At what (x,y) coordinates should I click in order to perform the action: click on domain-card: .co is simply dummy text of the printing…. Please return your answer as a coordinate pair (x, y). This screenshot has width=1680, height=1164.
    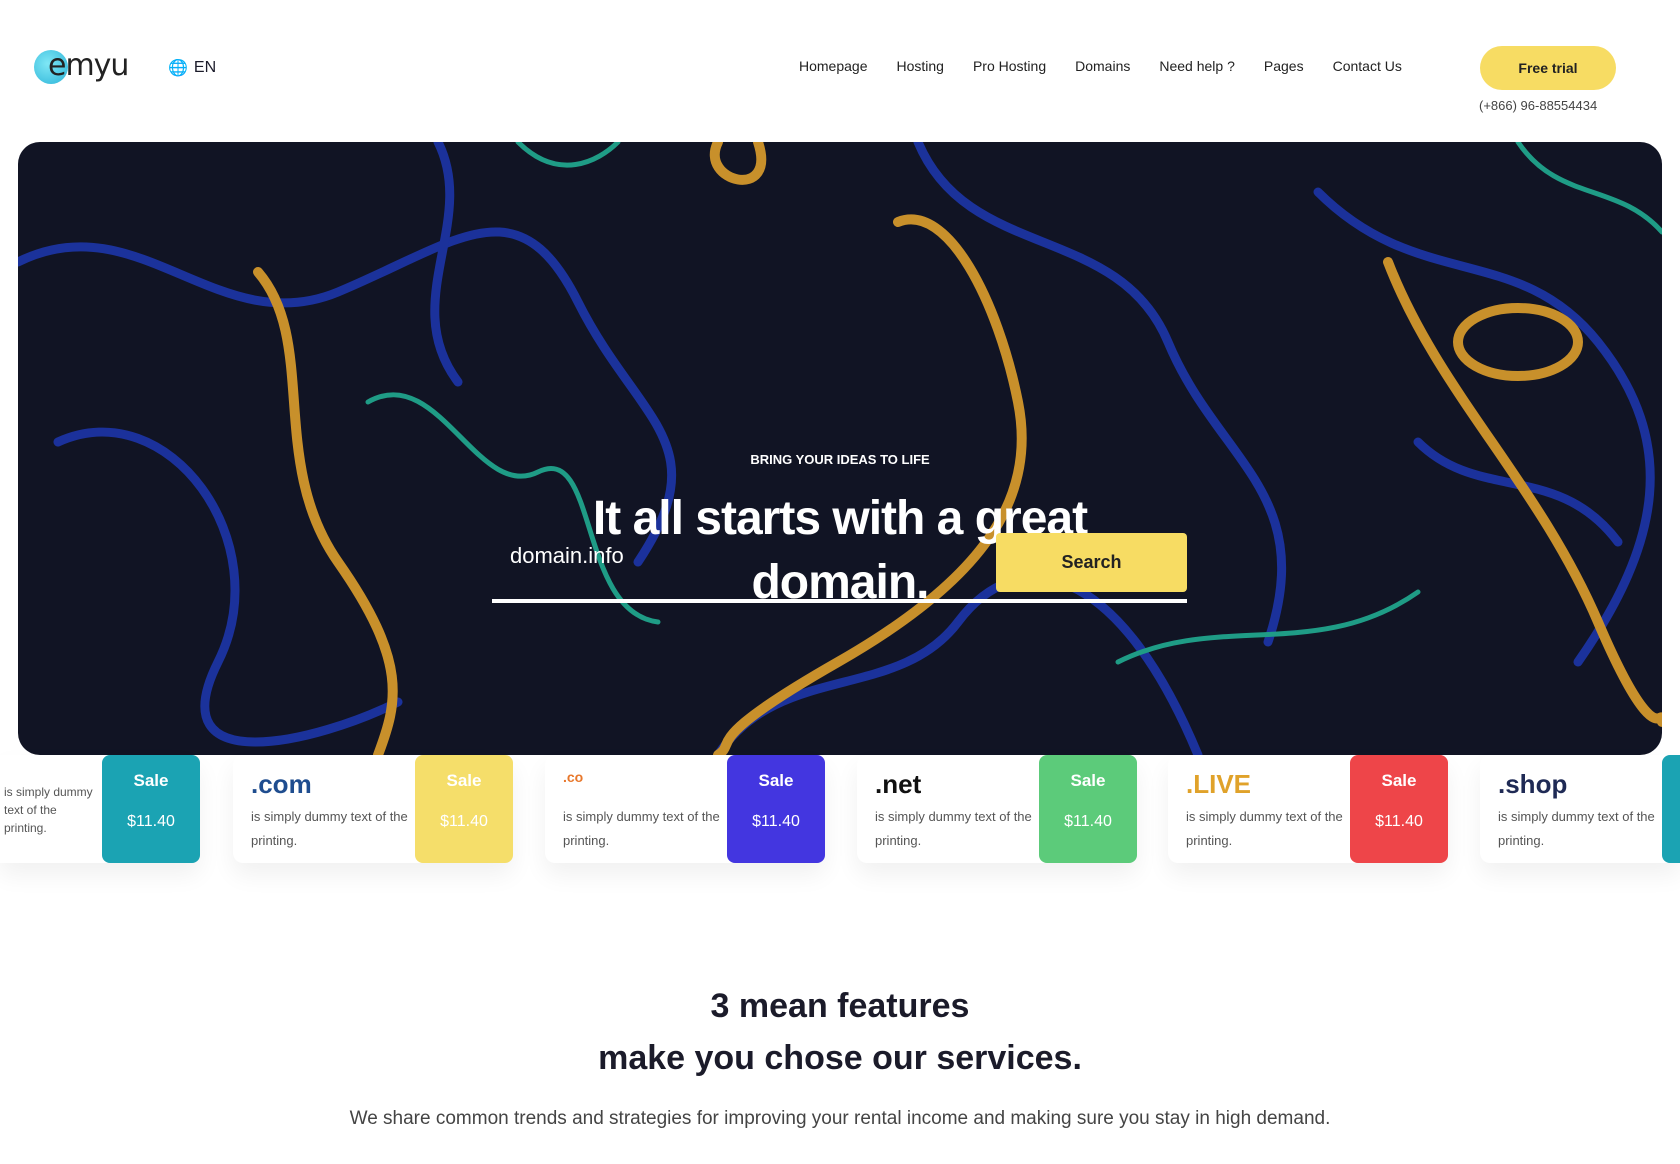
    Looking at the image, I should click on (685, 809).